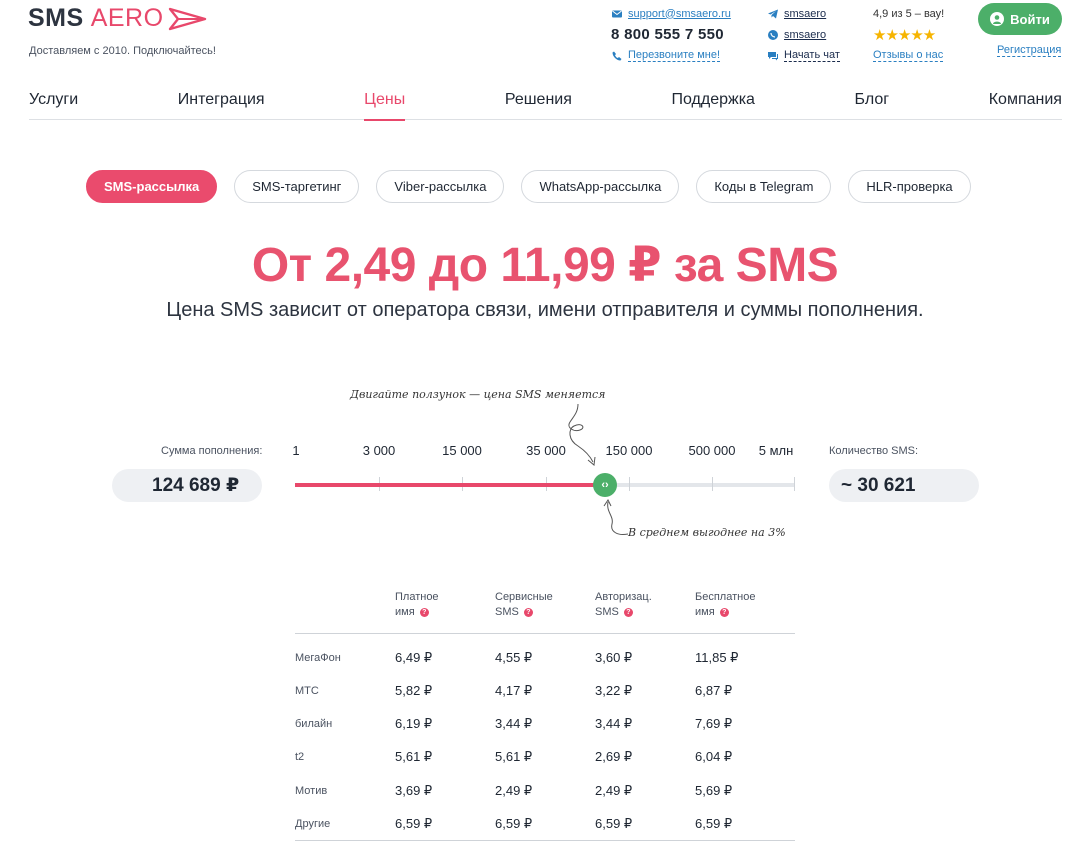 The width and height of the screenshot is (1077, 849). Describe the element at coordinates (307, 690) in the screenshot. I see `operator-cell: МТС` at that location.